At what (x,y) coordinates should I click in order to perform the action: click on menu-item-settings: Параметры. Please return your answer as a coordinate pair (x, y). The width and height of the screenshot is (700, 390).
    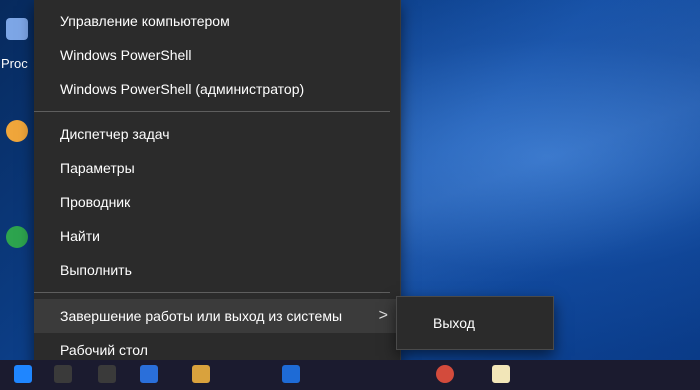
    Looking at the image, I should click on (217, 168).